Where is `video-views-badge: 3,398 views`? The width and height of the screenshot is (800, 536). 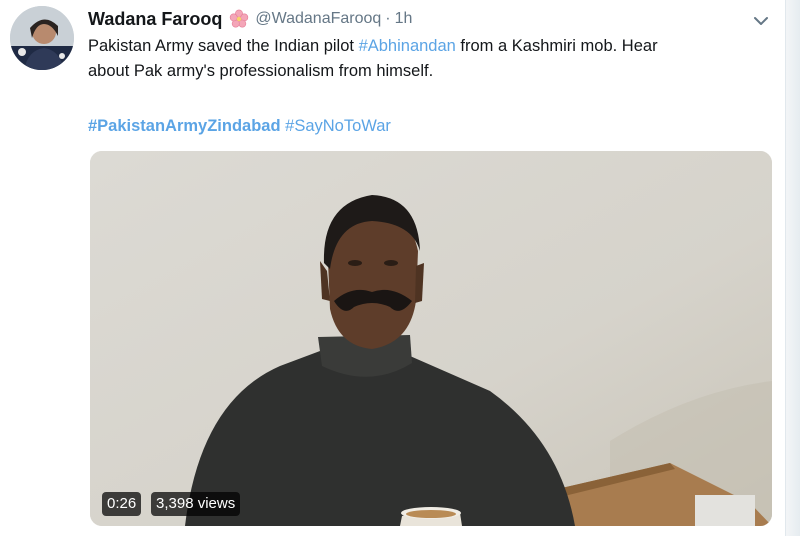
video-views-badge: 3,398 views is located at coordinates (196, 504).